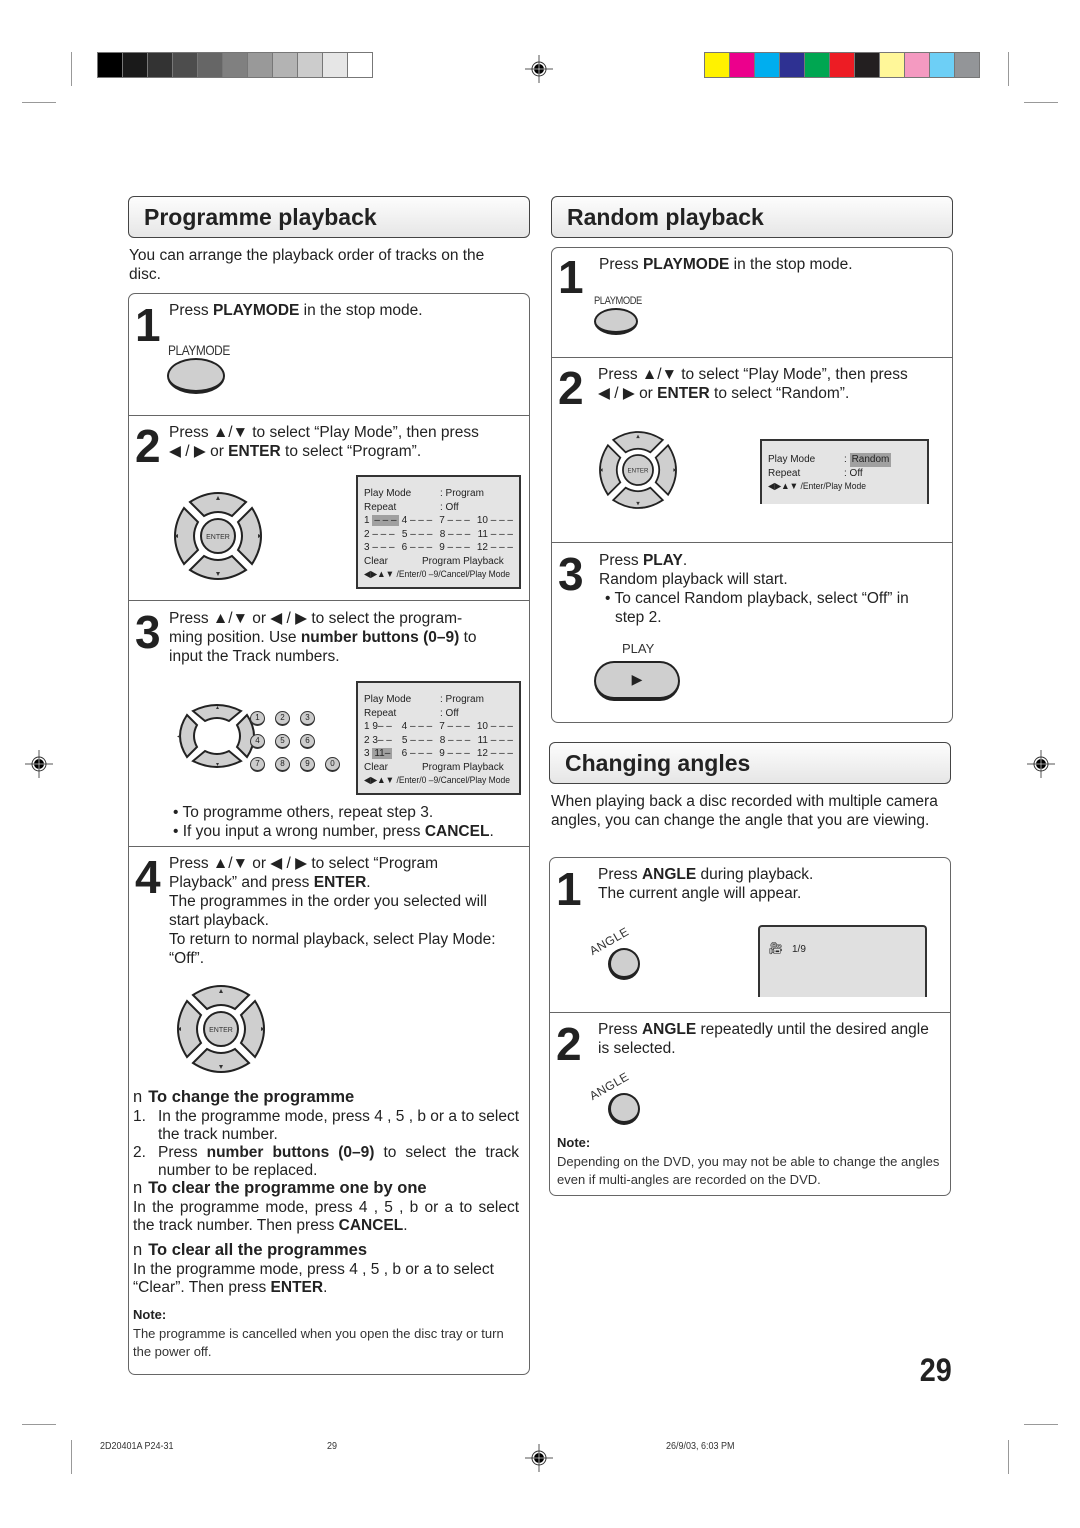 This screenshot has width=1080, height=1528. What do you see at coordinates (332, 764) in the screenshot?
I see `number-button-0: 0` at bounding box center [332, 764].